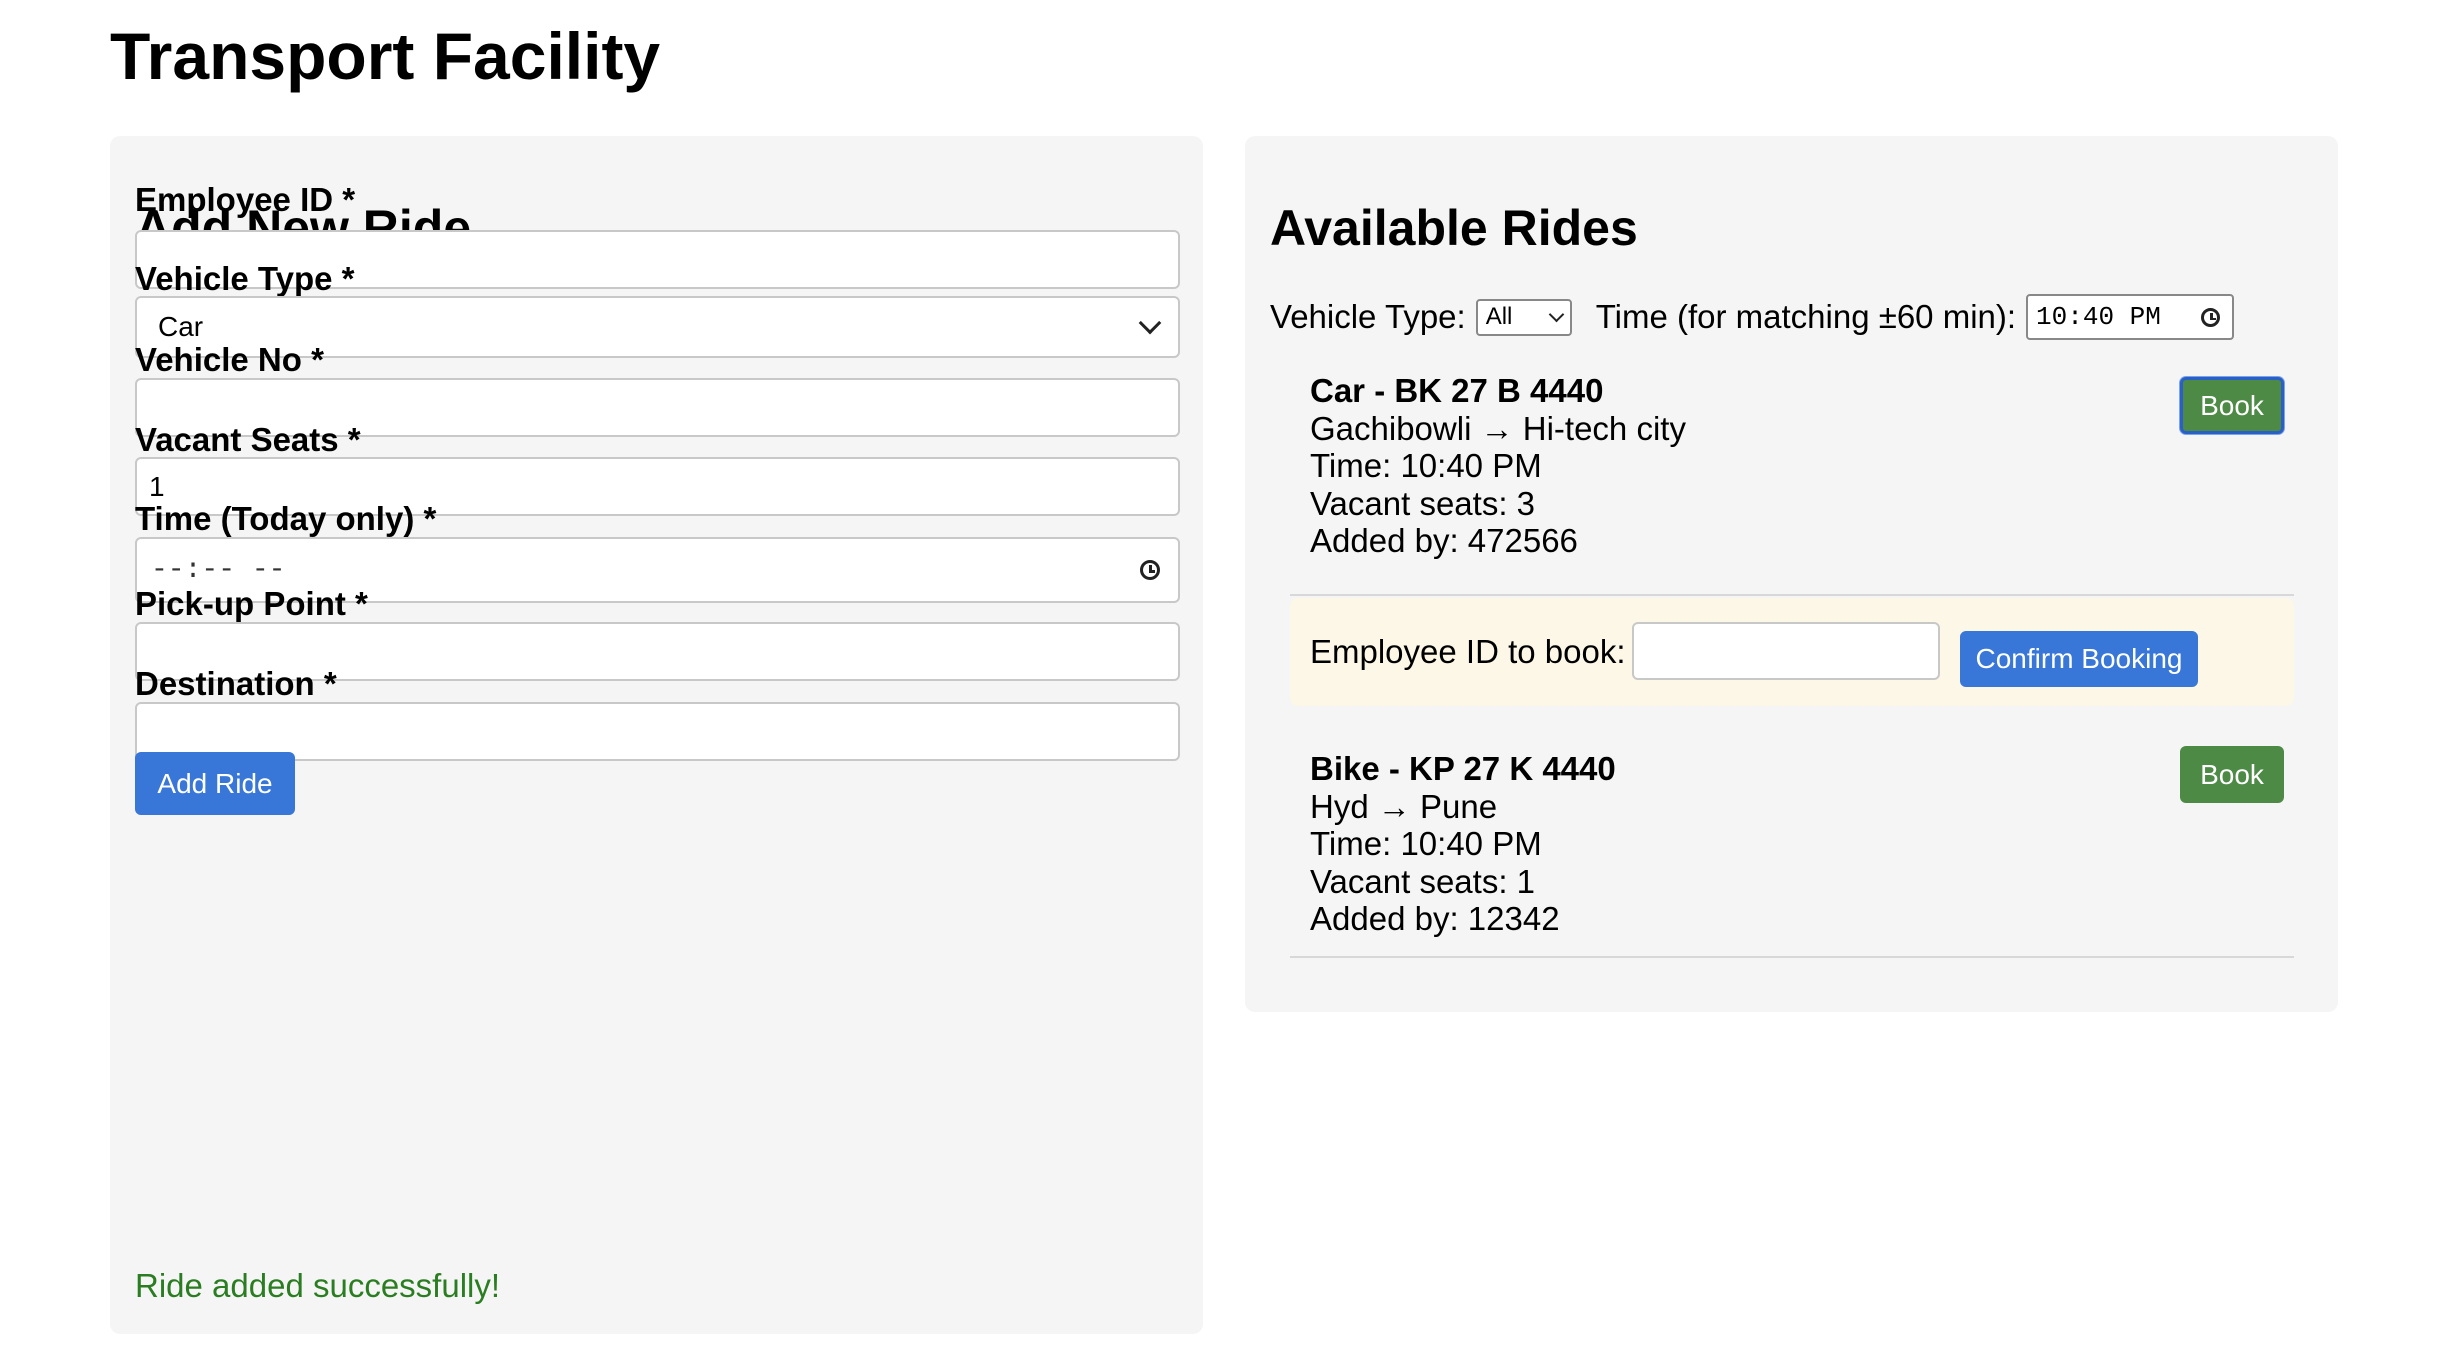 The image size is (2448, 1352). Describe the element at coordinates (1523, 317) in the screenshot. I see `filter-vehicle-type-select: All` at that location.